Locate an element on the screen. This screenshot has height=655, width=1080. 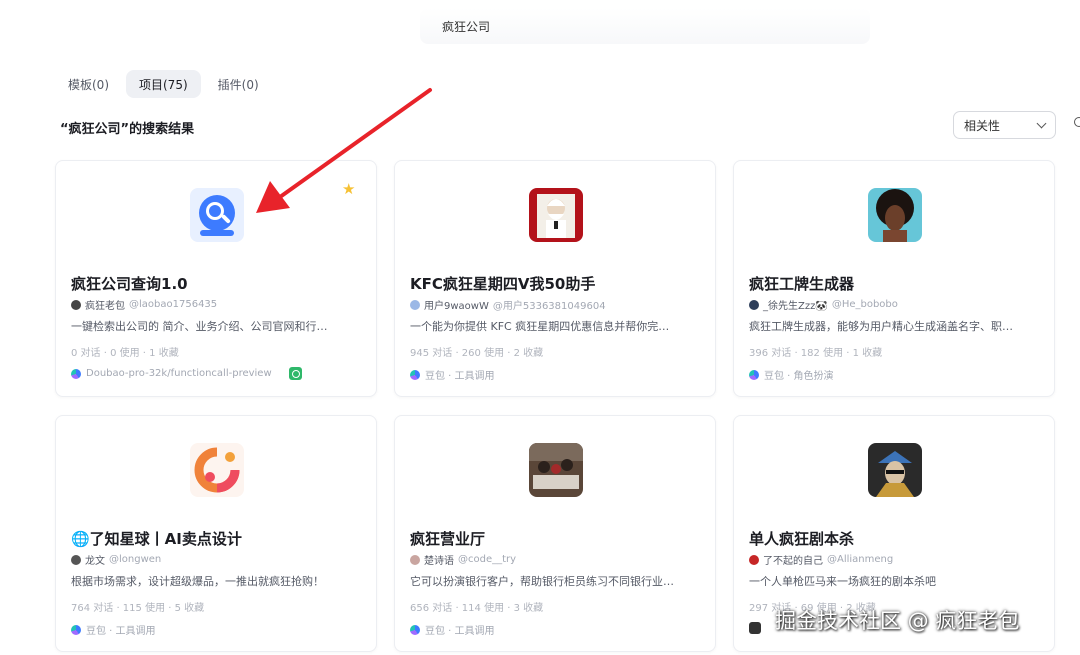
author-name: 楚诗语 is located at coordinates (439, 561).